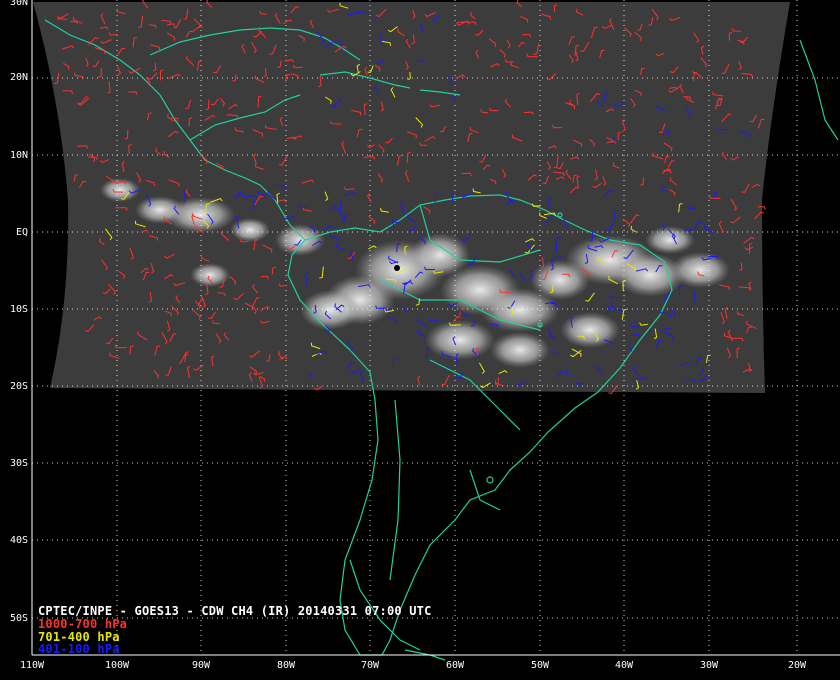  What do you see at coordinates (797, 665) in the screenshot?
I see `lon-label: 20W` at bounding box center [797, 665].